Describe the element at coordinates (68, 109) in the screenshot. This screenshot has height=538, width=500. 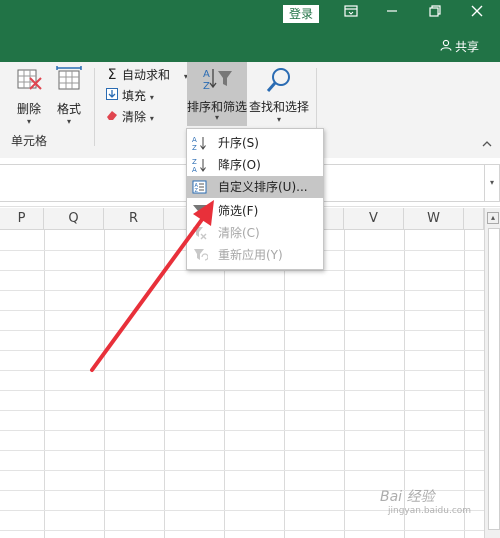
I see `format-label: 格式` at that location.